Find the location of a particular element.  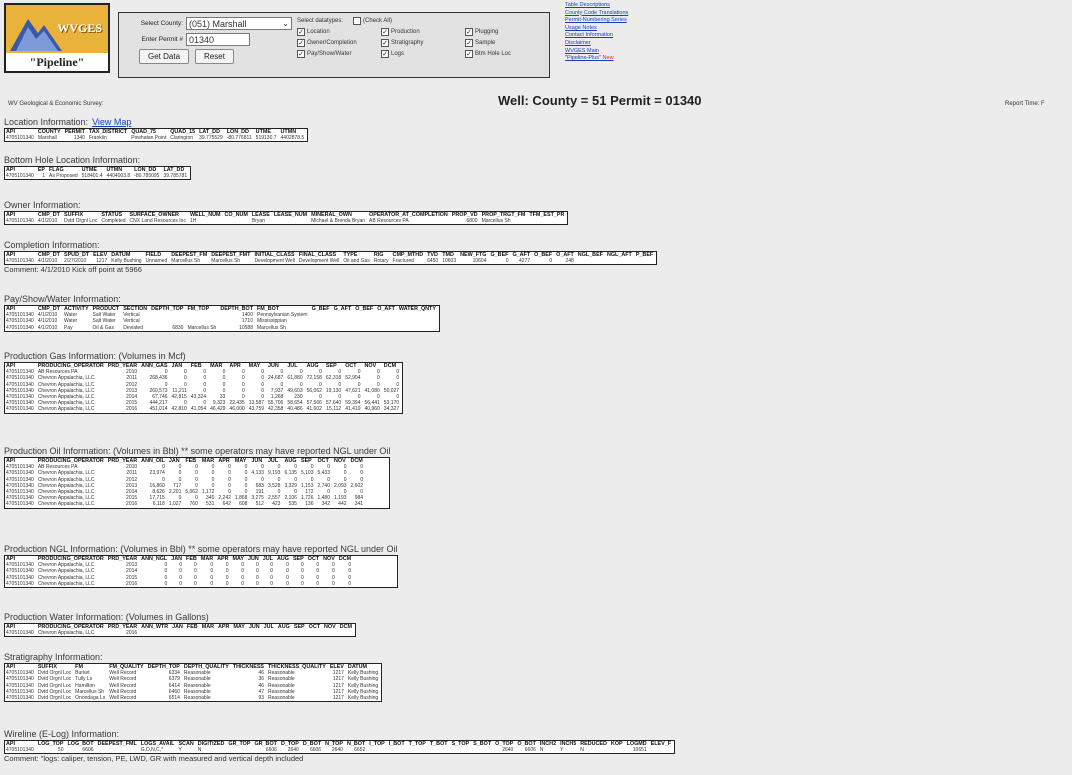

table-cell: Rotary is located at coordinates (381, 261).